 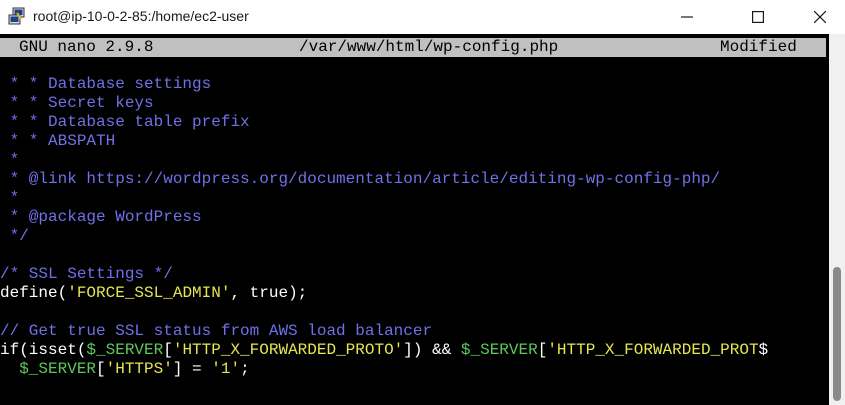 I want to click on nano-modified-status: Modified, so click(x=758, y=47).